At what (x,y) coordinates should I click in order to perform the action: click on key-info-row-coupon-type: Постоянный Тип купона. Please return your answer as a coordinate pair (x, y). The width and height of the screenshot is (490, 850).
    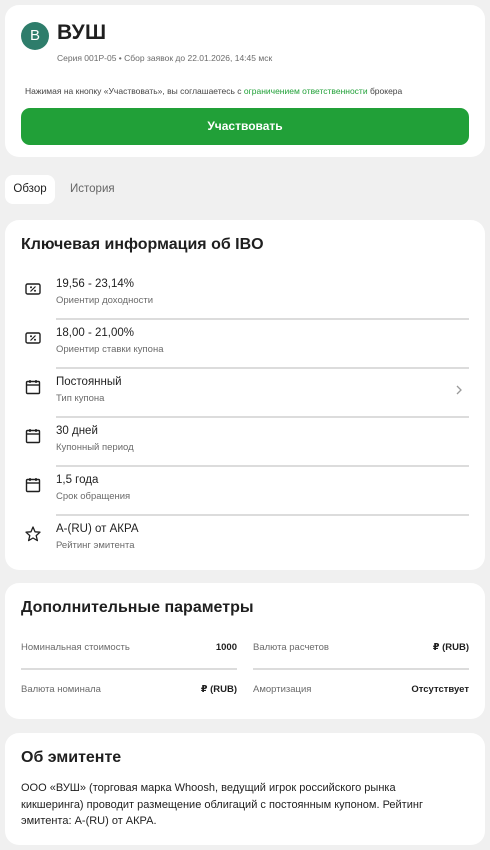
    Looking at the image, I should click on (245, 393).